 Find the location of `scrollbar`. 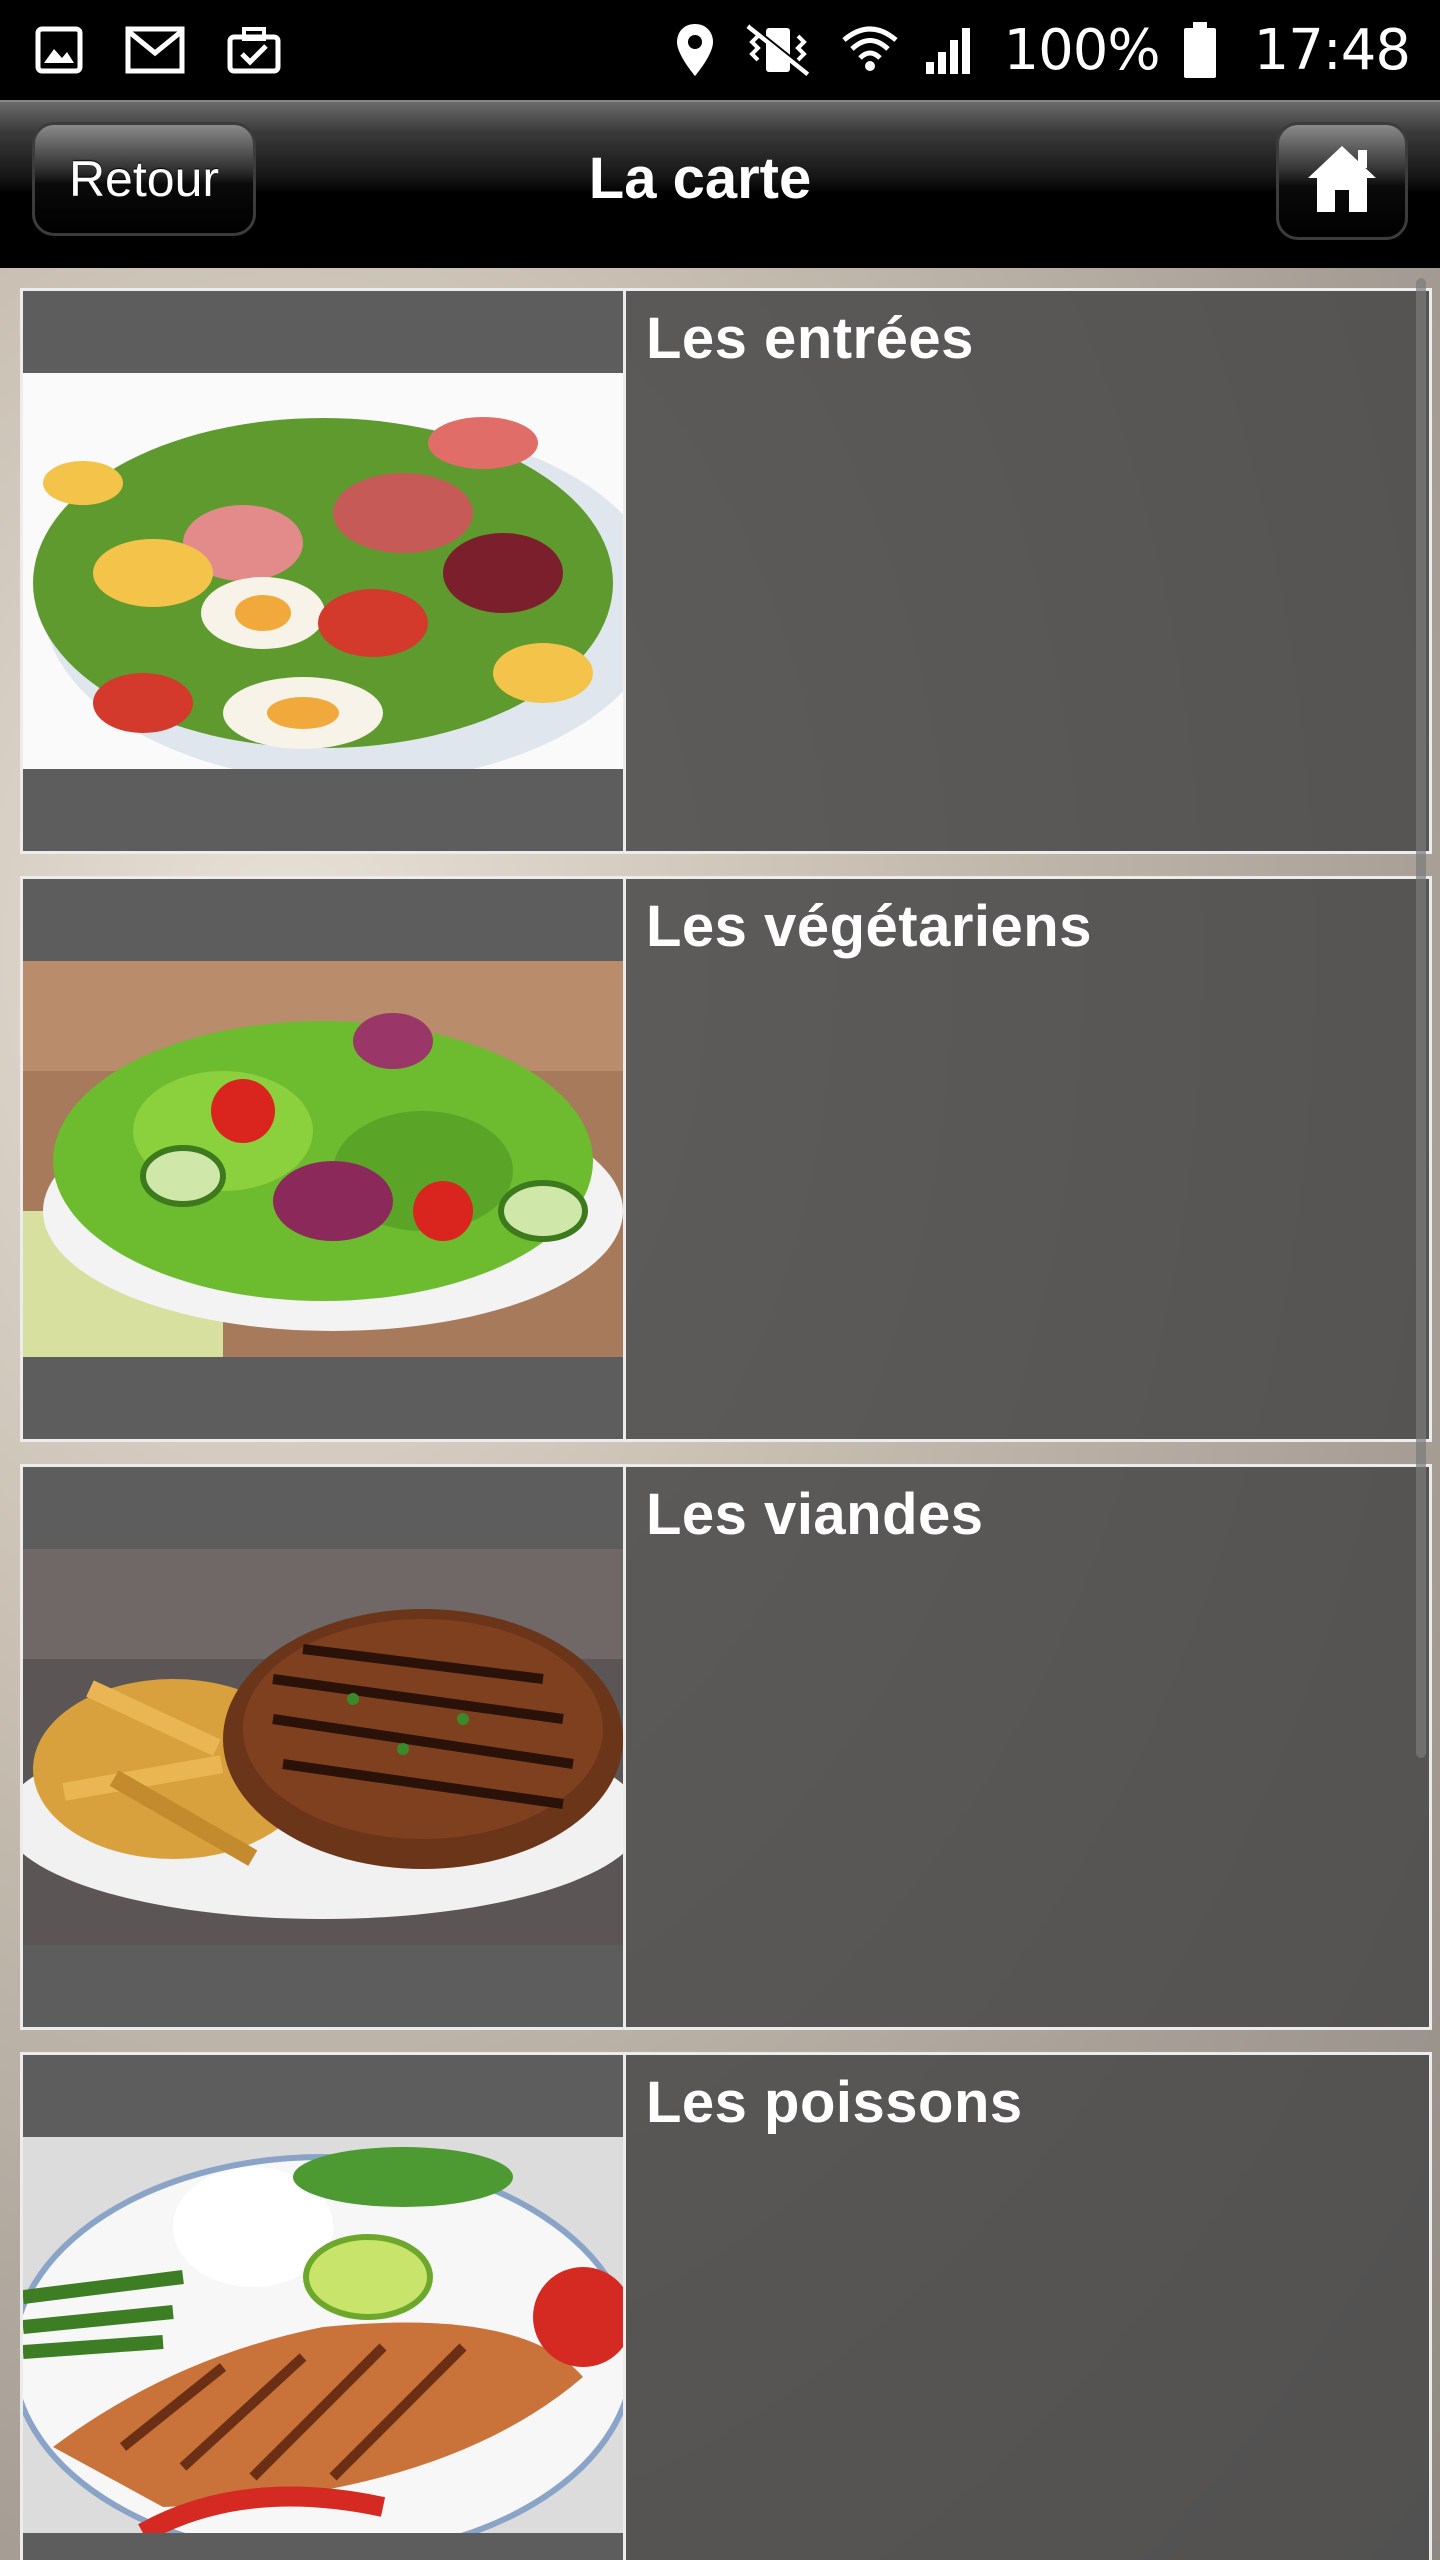

scrollbar is located at coordinates (1421, 1018).